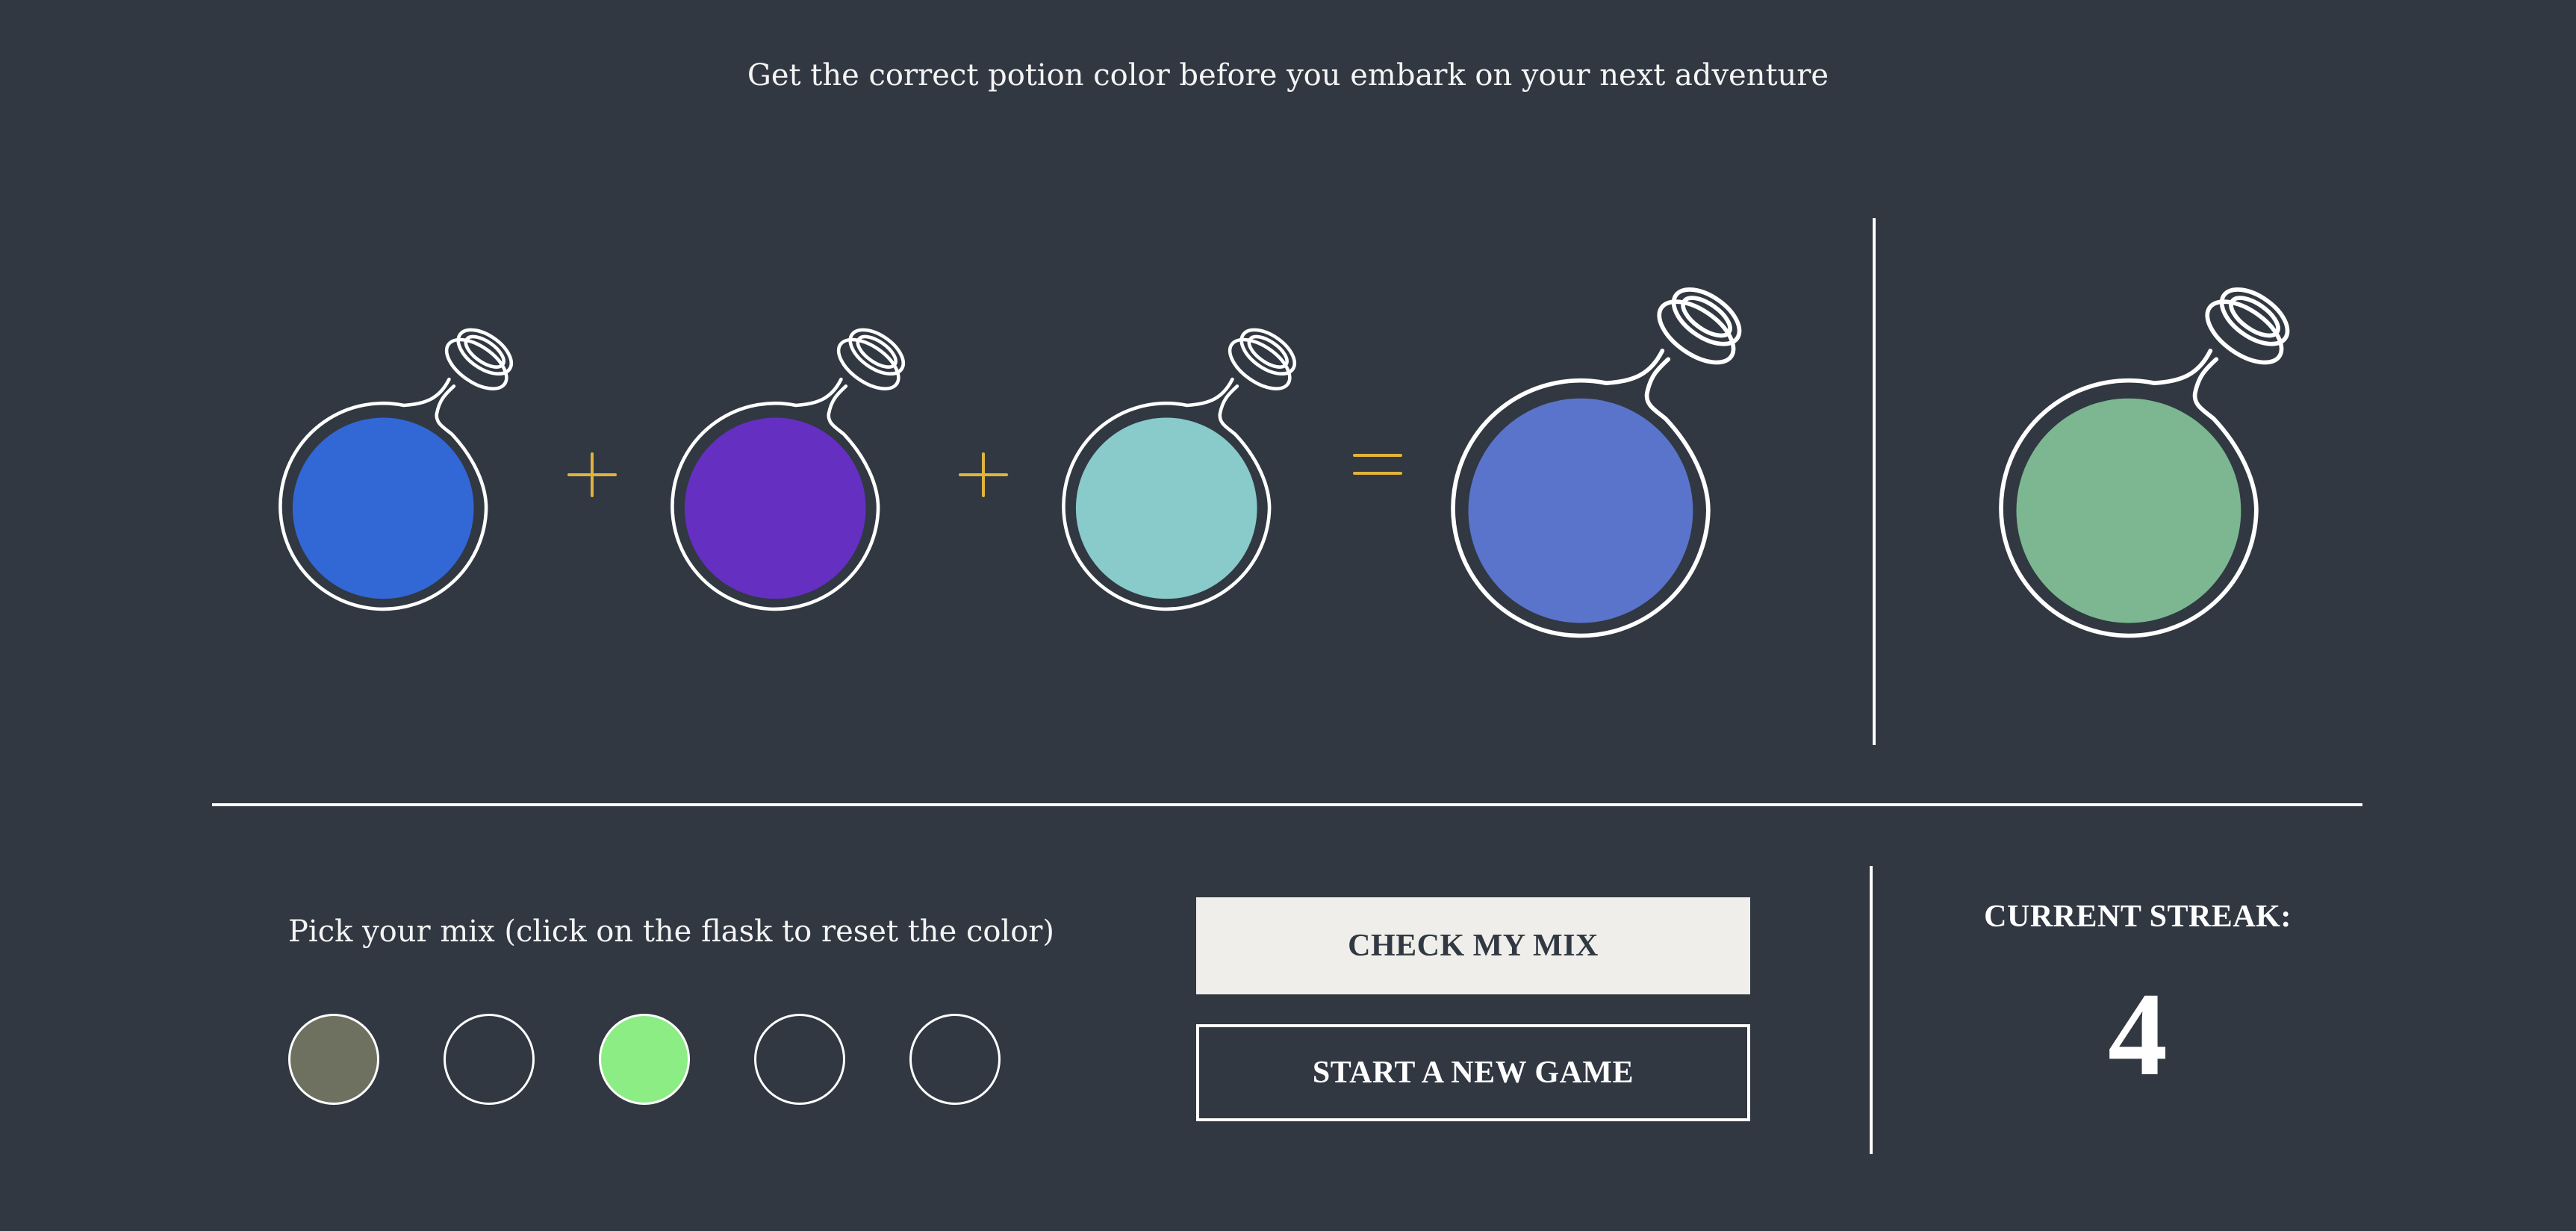  I want to click on new-game-button: START A NEW GAME, so click(1473, 1072).